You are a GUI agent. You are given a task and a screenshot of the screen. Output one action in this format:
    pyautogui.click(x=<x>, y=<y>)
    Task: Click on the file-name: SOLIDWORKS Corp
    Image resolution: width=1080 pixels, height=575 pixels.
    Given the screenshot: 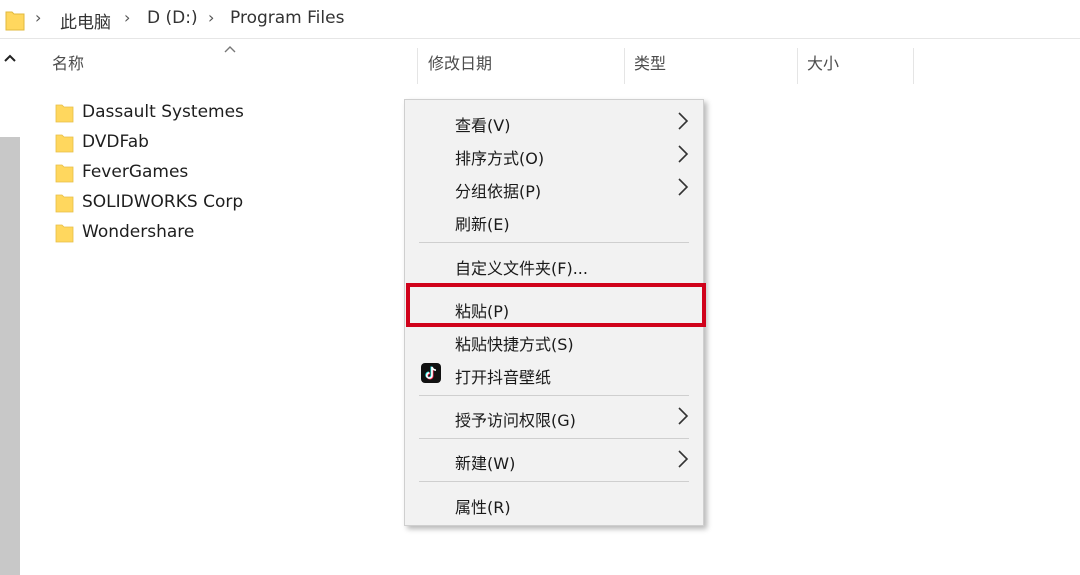 What is the action you would take?
    pyautogui.click(x=163, y=202)
    